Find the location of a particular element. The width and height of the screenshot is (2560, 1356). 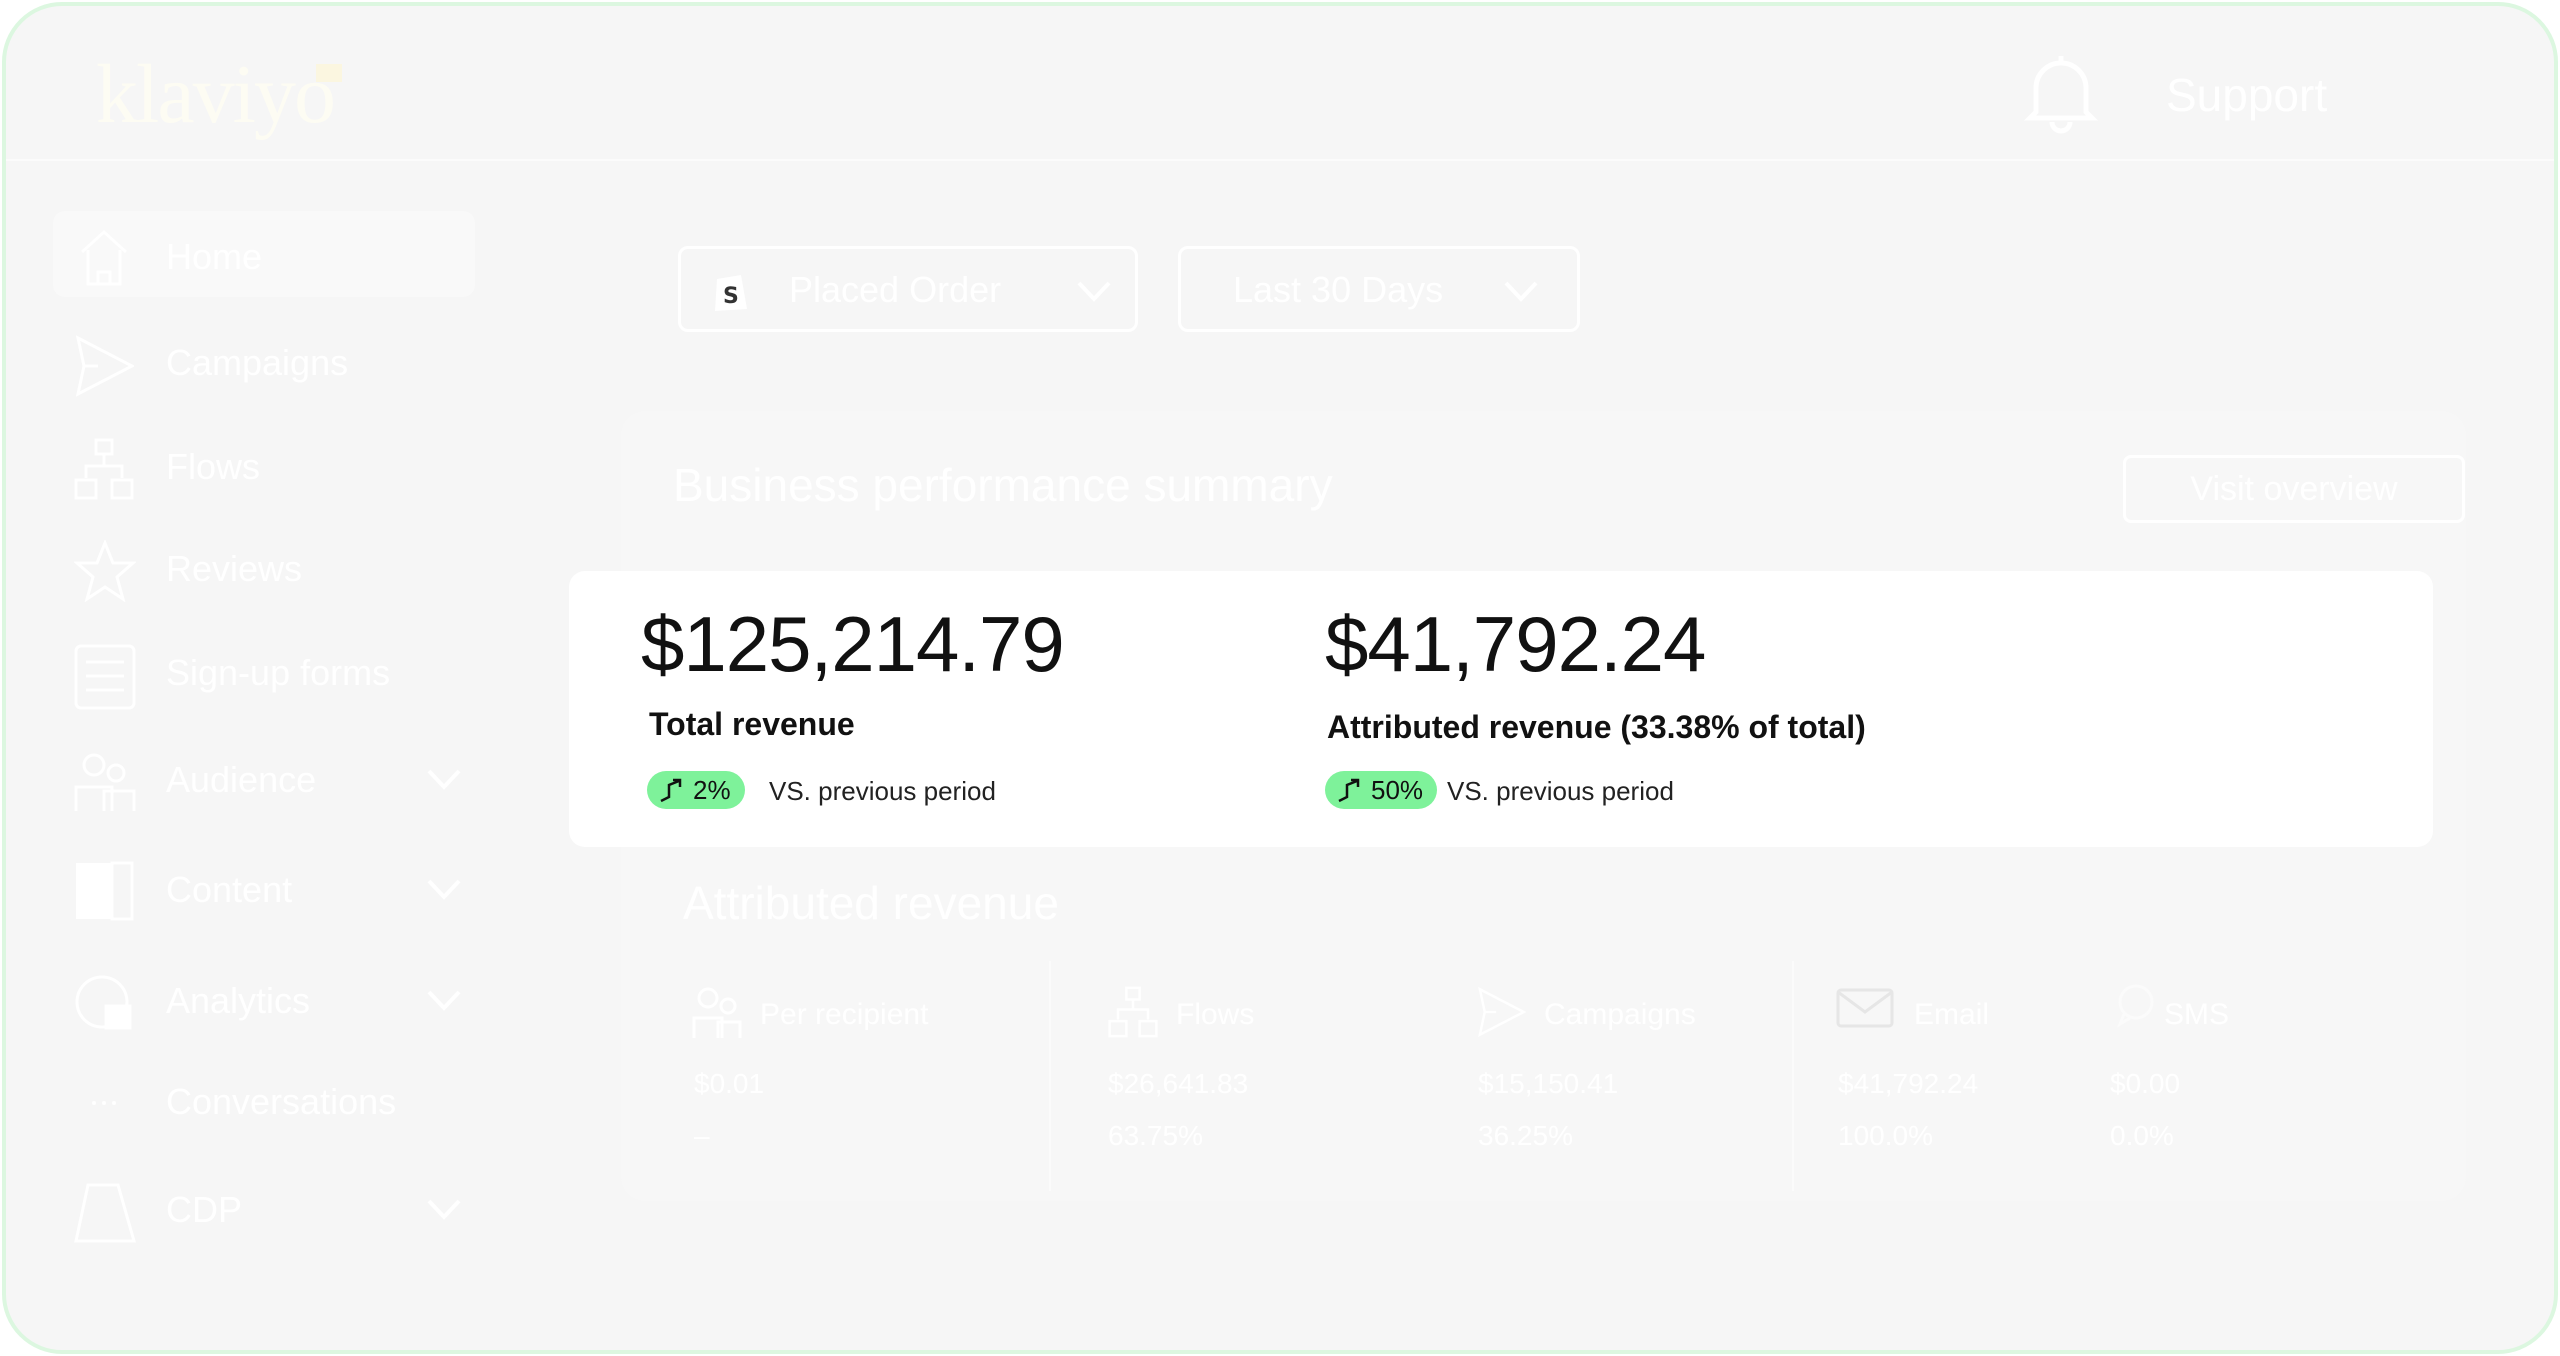

sidebar-item-label: Sign-up forms is located at coordinates (278, 672).